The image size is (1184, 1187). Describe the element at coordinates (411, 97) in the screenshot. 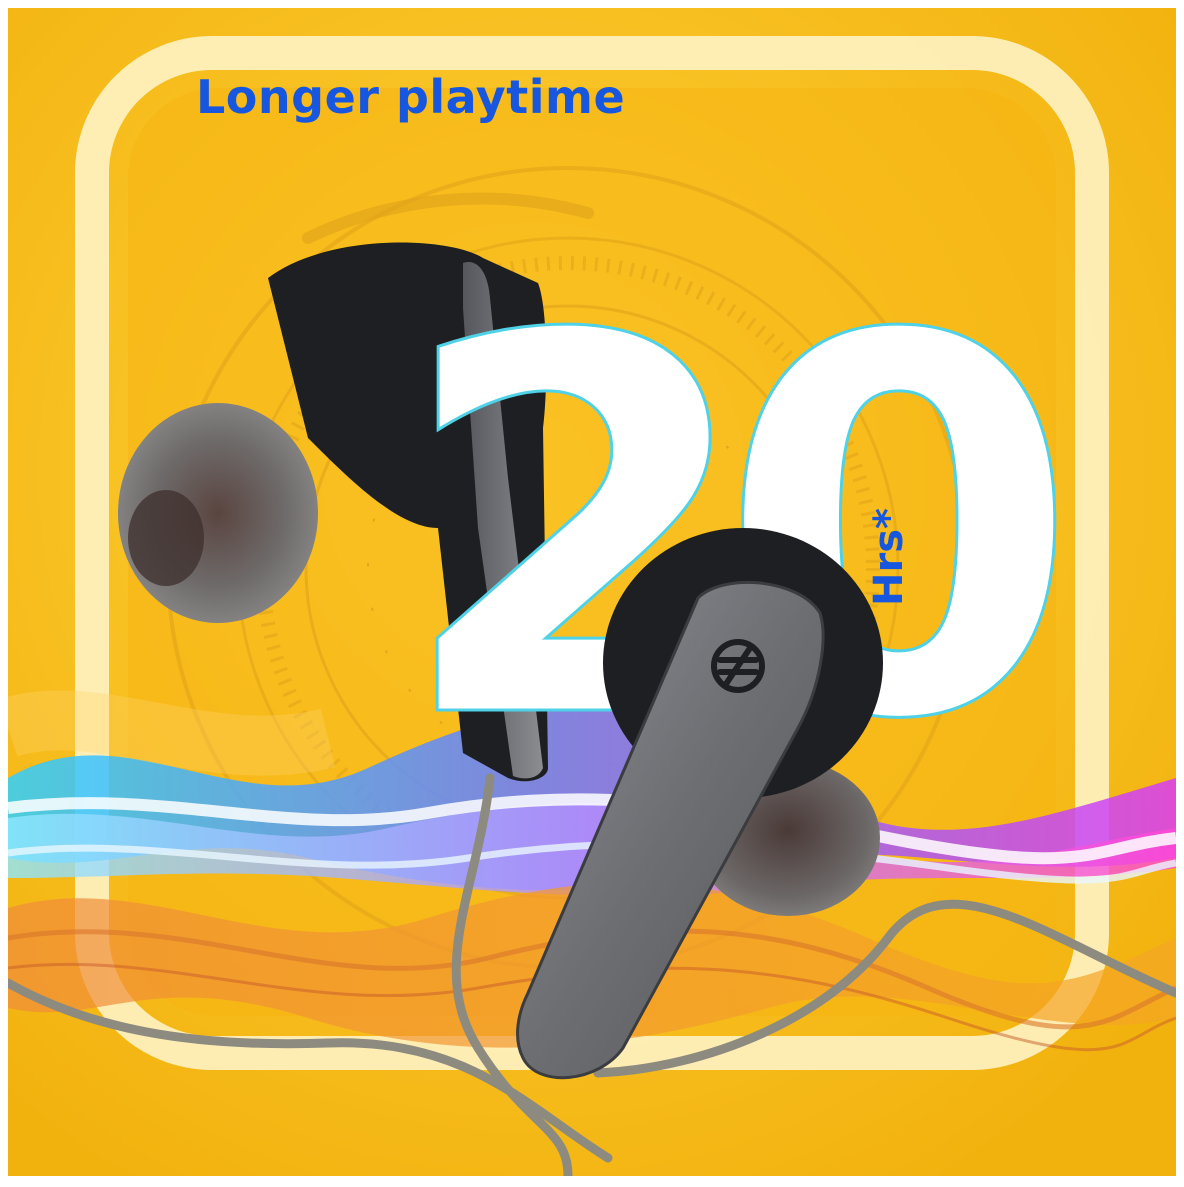

I see `headline: Longer playtime` at that location.